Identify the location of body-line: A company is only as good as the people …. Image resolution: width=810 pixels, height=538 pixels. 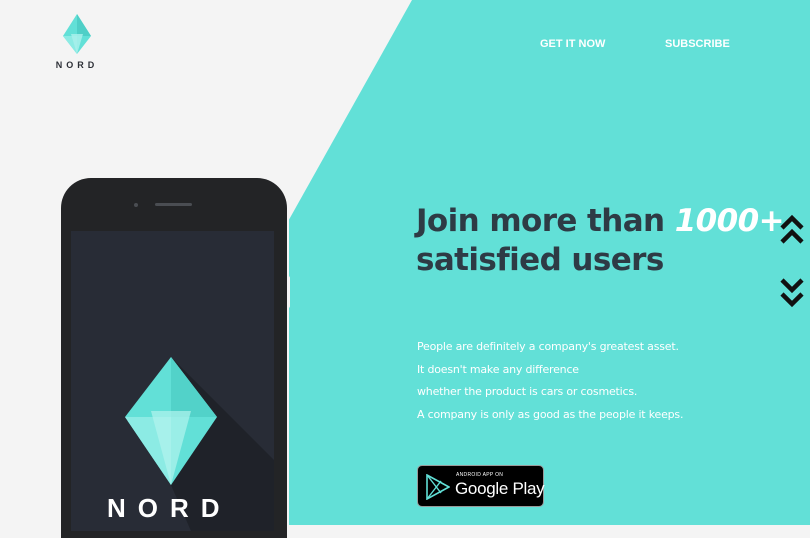
(550, 414).